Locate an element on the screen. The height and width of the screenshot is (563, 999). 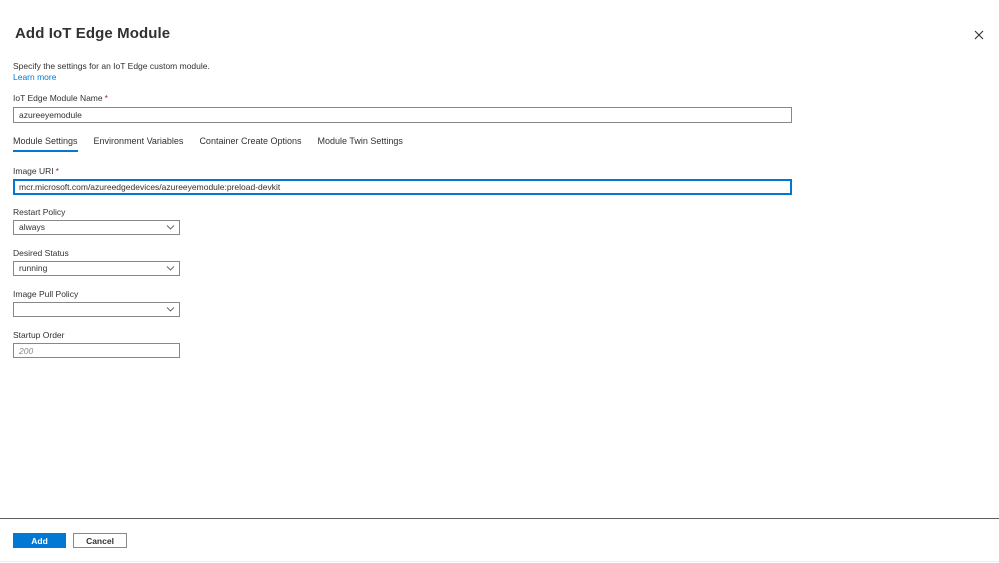
panel-title: Add IoT Edge Module is located at coordinates (93, 33).